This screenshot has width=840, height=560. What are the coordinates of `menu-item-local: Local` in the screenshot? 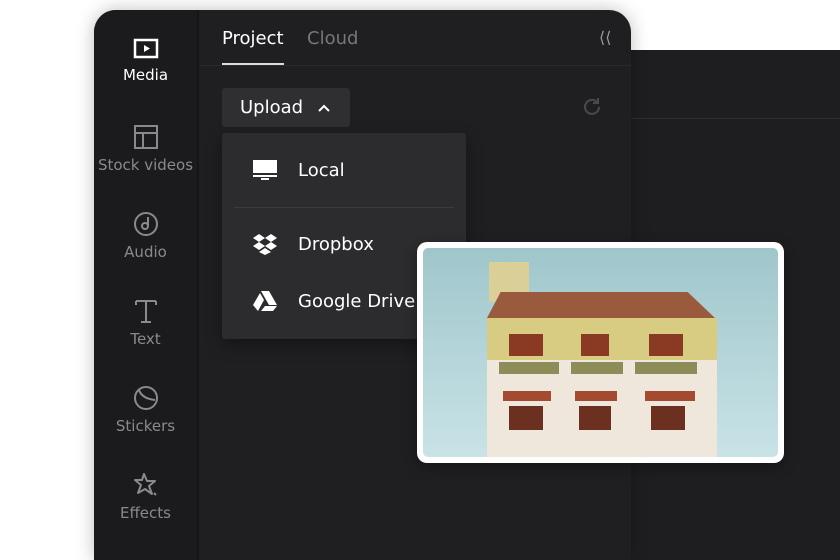 It's located at (298, 170).